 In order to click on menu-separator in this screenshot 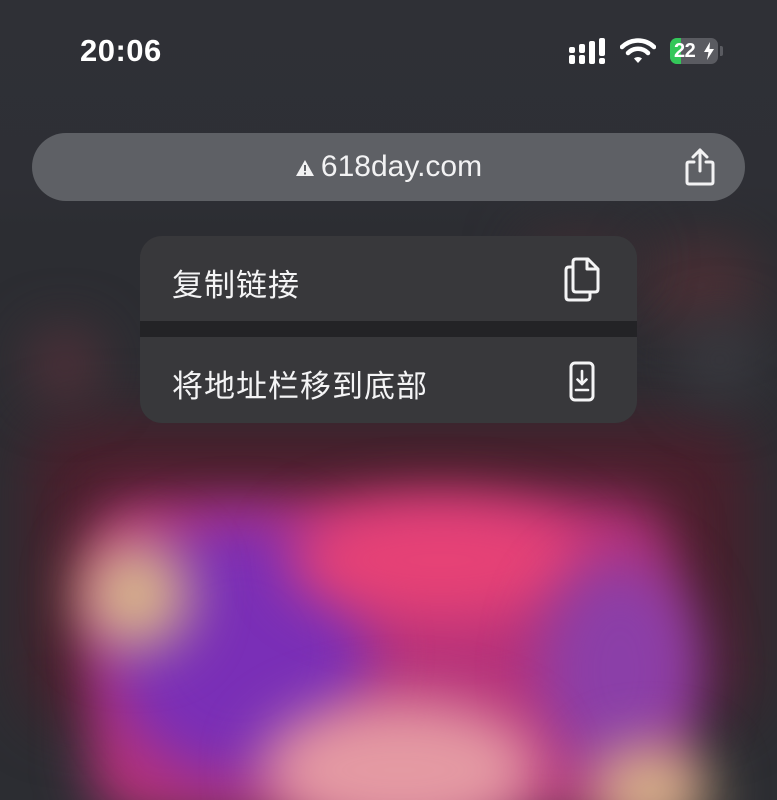, I will do `click(388, 329)`.